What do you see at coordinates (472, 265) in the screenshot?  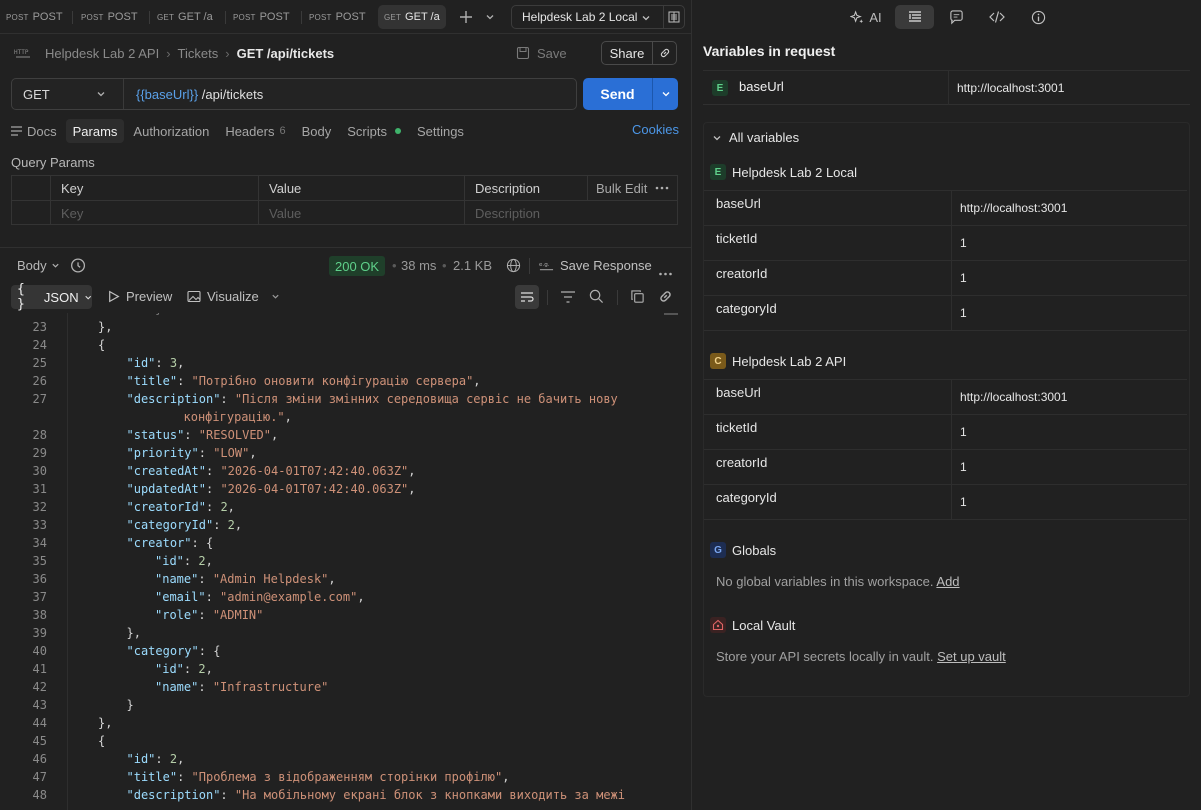 I see `response-size: 2.1 KB` at bounding box center [472, 265].